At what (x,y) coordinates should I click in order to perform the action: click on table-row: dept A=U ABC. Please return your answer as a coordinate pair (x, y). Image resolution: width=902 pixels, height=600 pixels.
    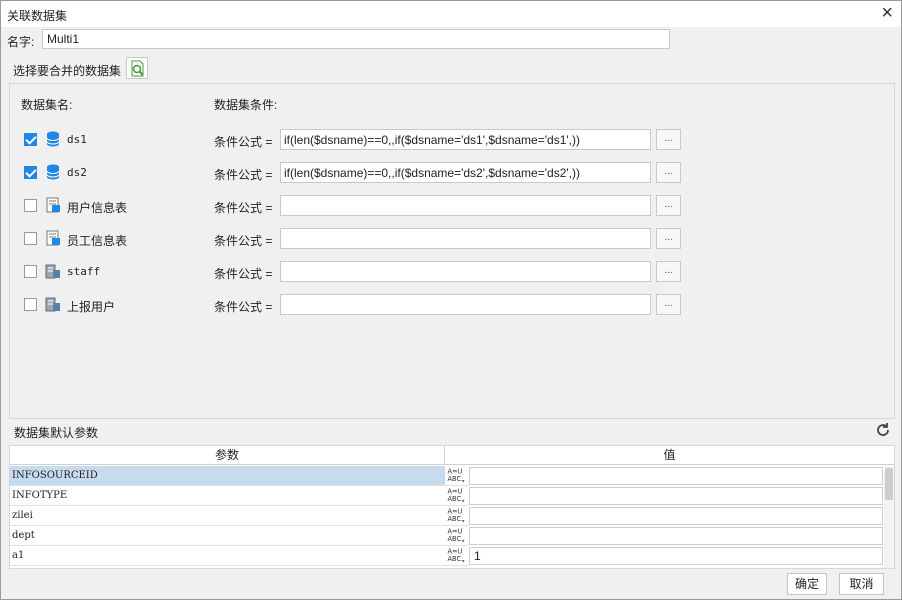
    Looking at the image, I should click on (446, 536).